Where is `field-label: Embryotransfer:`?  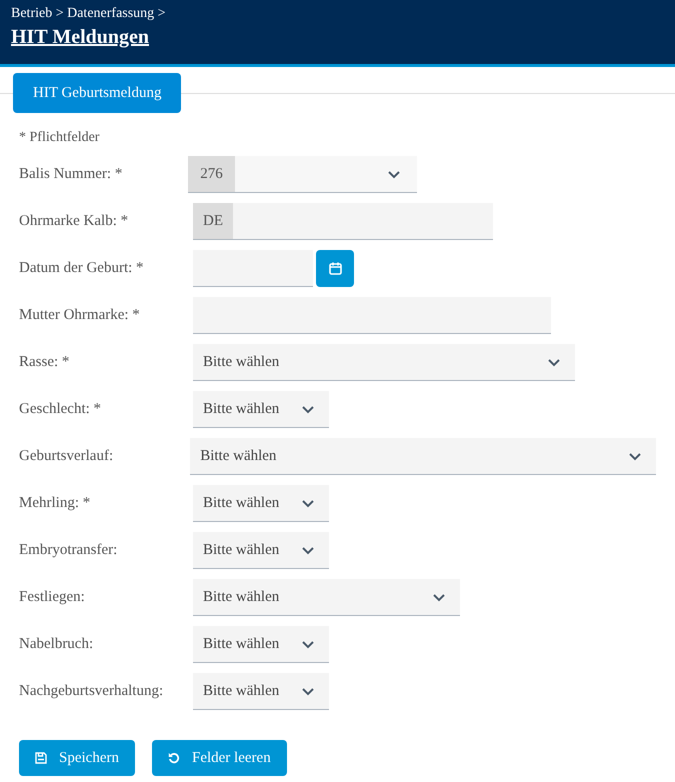 field-label: Embryotransfer: is located at coordinates (68, 550).